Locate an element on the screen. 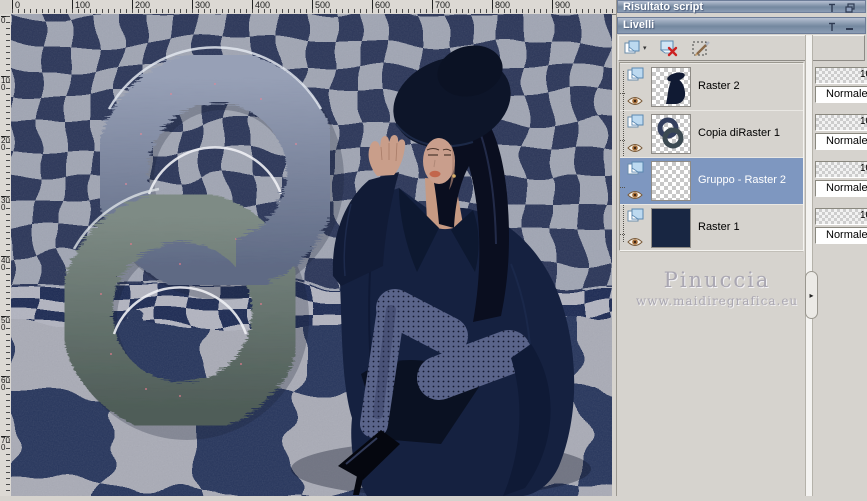 Image resolution: width=867 pixels, height=501 pixels. layer-row-raster1: Raster 1 is located at coordinates (711, 228).